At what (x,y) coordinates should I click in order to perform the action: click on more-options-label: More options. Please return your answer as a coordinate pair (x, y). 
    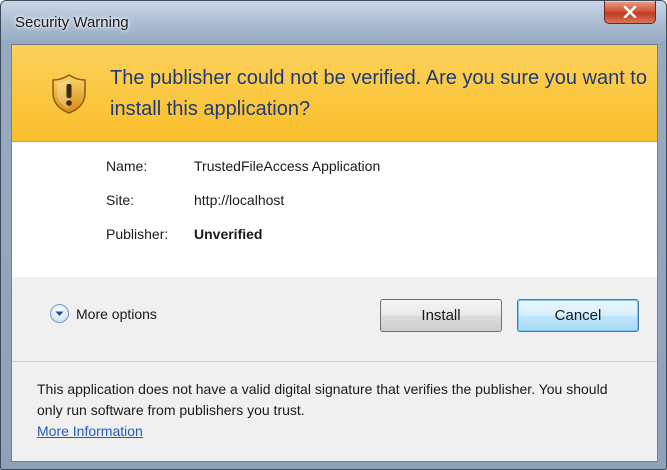
    Looking at the image, I should click on (116, 313).